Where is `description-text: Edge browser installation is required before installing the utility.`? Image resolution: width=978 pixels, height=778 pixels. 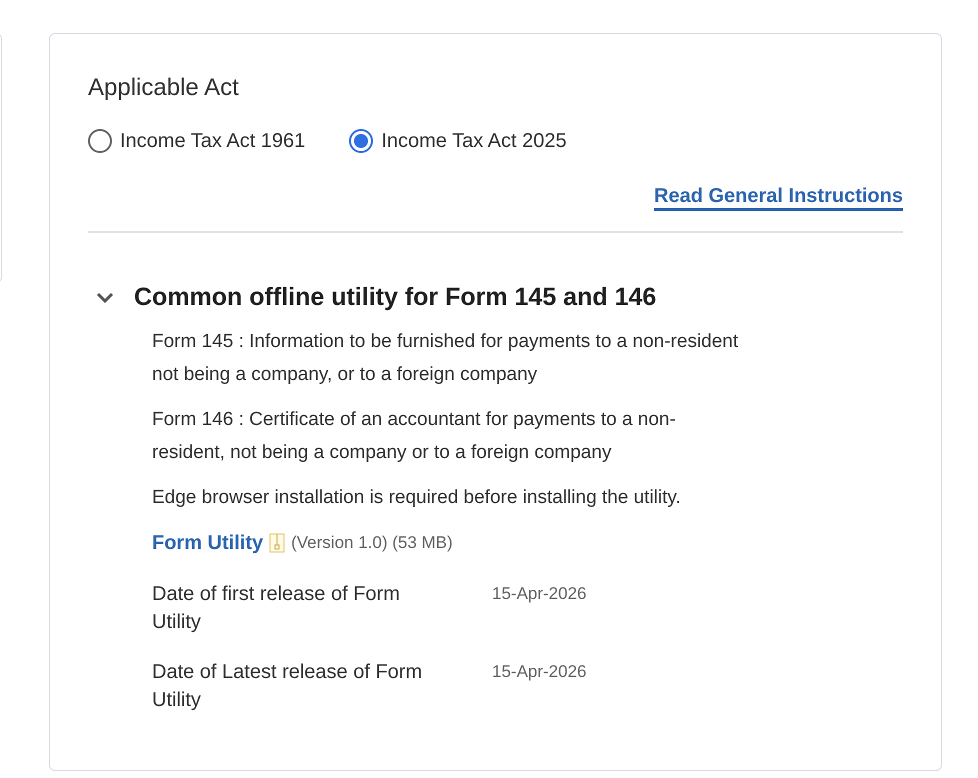
description-text: Edge browser installation is required before installing the utility. is located at coordinates (417, 498).